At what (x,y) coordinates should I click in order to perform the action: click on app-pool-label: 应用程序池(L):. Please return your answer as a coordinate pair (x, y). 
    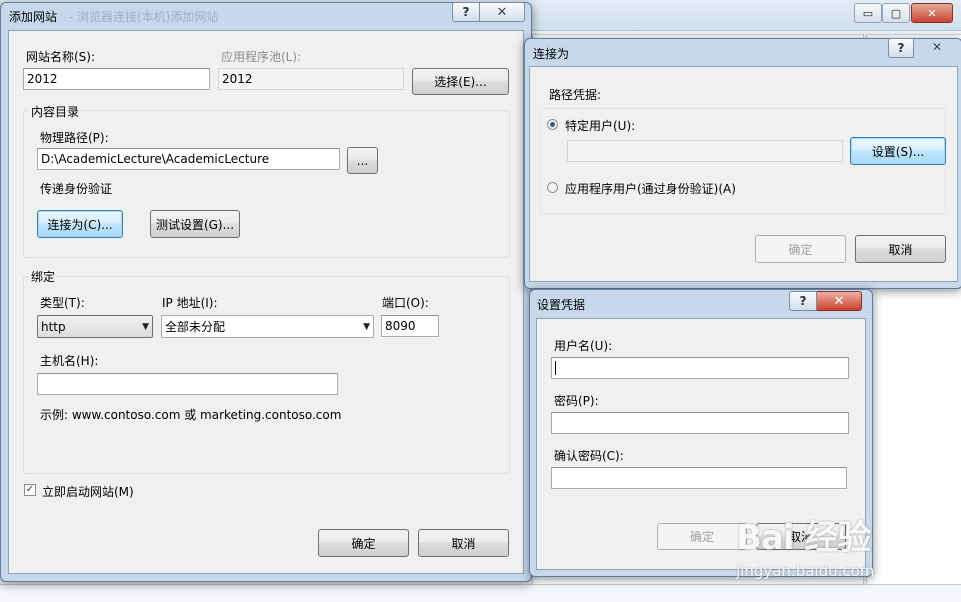
    Looking at the image, I should click on (261, 57).